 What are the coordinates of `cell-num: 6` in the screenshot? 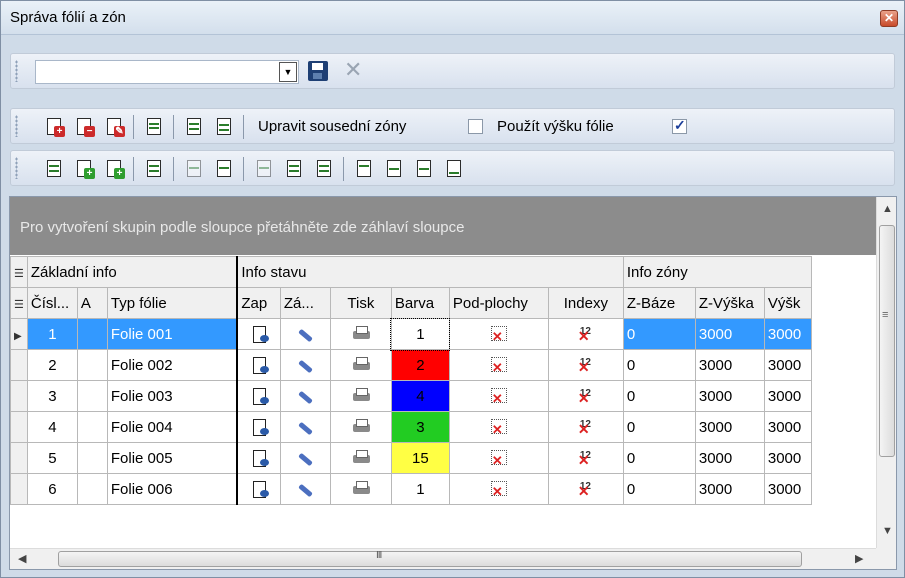 It's located at (52, 489).